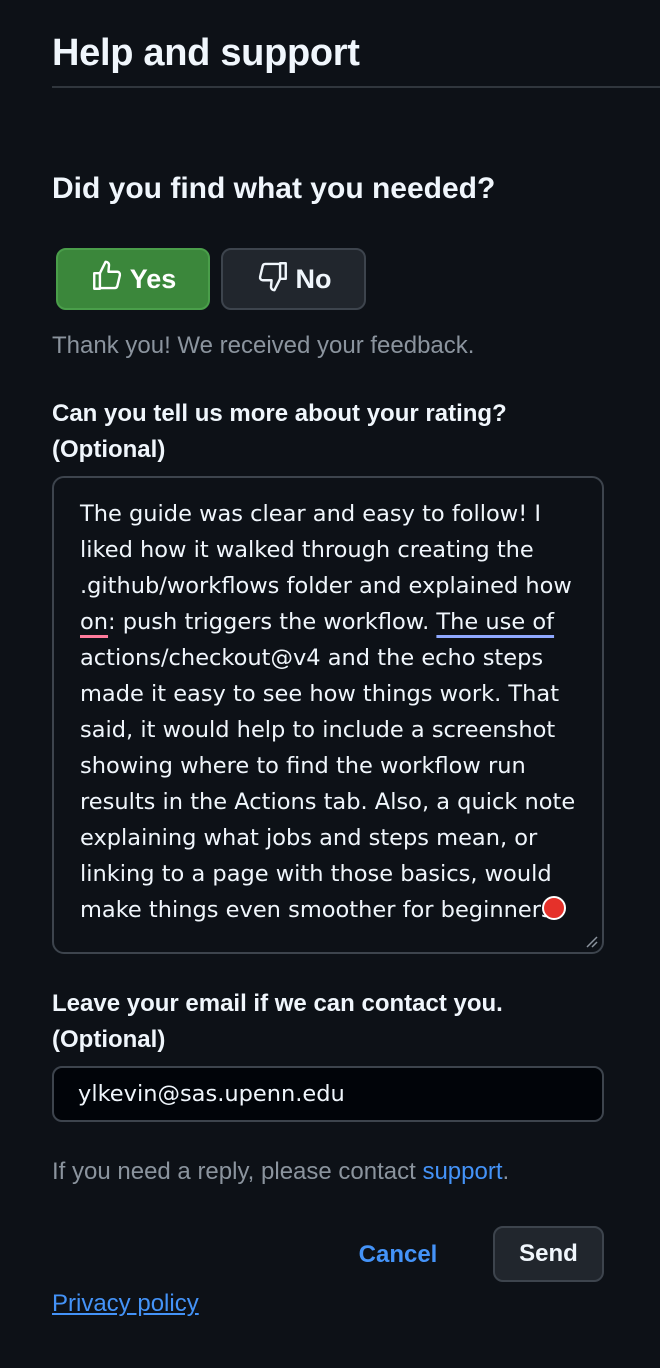 The height and width of the screenshot is (1368, 660). I want to click on reply-note-suffix: ., so click(506, 1171).